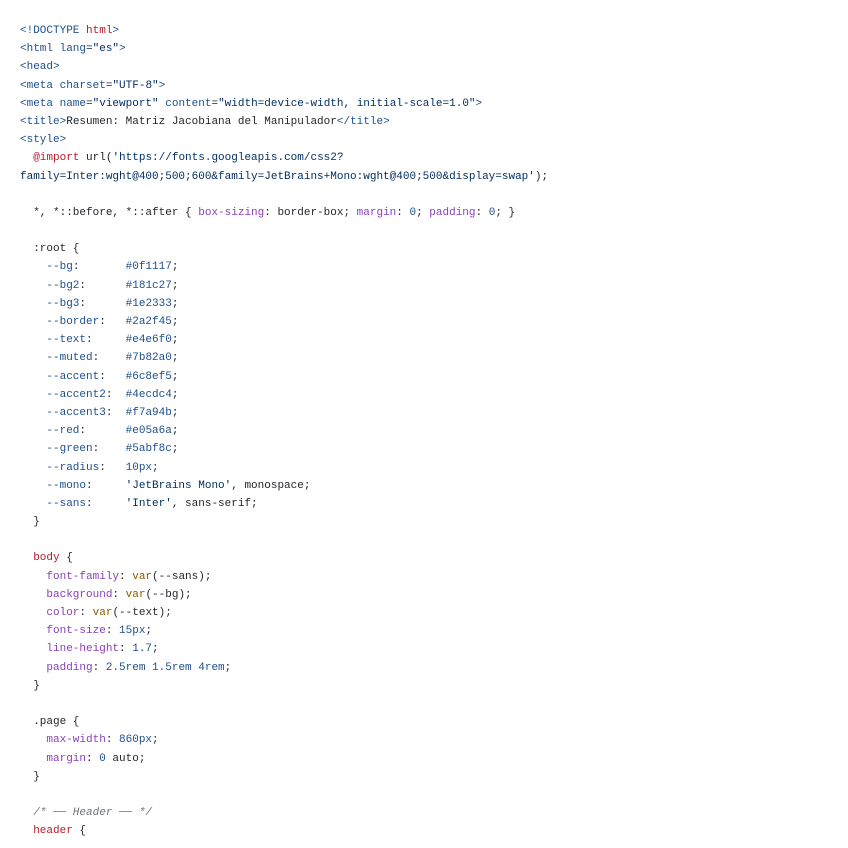 The height and width of the screenshot is (848, 848). What do you see at coordinates (99, 358) in the screenshot?
I see `code-line: --muted: #7b82a0;` at bounding box center [99, 358].